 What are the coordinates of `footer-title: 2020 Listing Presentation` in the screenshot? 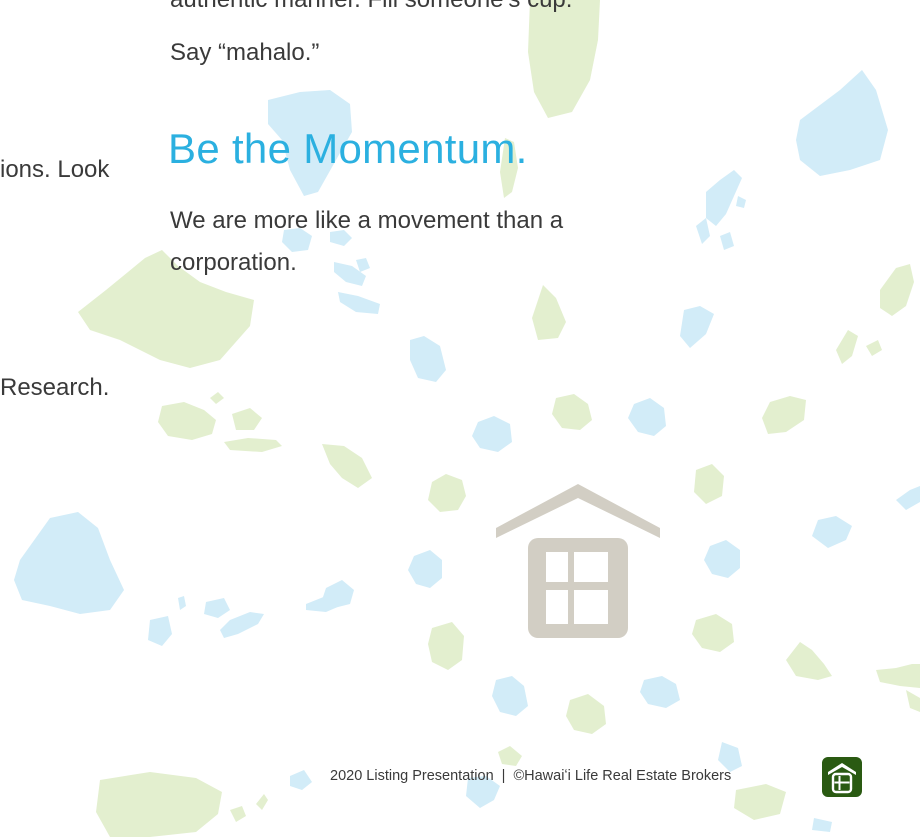 It's located at (412, 776).